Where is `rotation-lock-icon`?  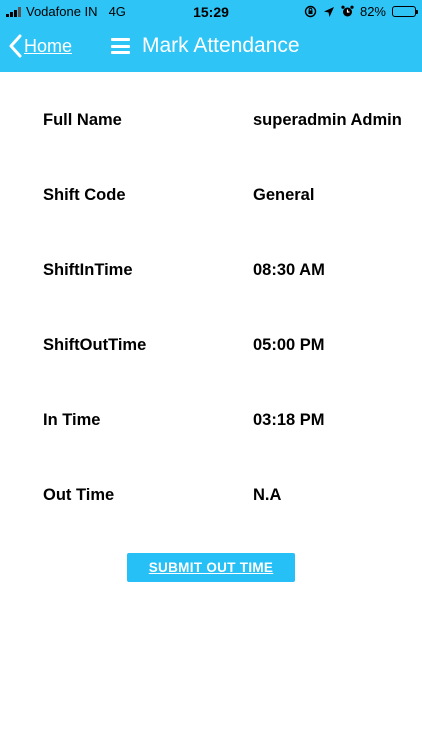 rotation-lock-icon is located at coordinates (310, 11).